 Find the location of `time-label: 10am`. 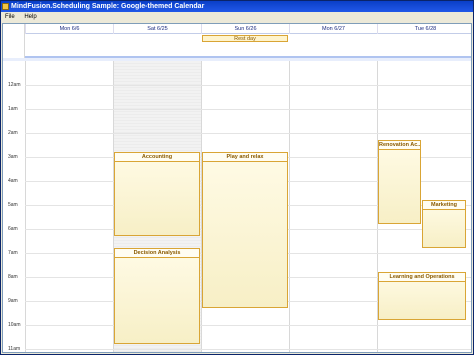

time-label: 10am is located at coordinates (14, 325).